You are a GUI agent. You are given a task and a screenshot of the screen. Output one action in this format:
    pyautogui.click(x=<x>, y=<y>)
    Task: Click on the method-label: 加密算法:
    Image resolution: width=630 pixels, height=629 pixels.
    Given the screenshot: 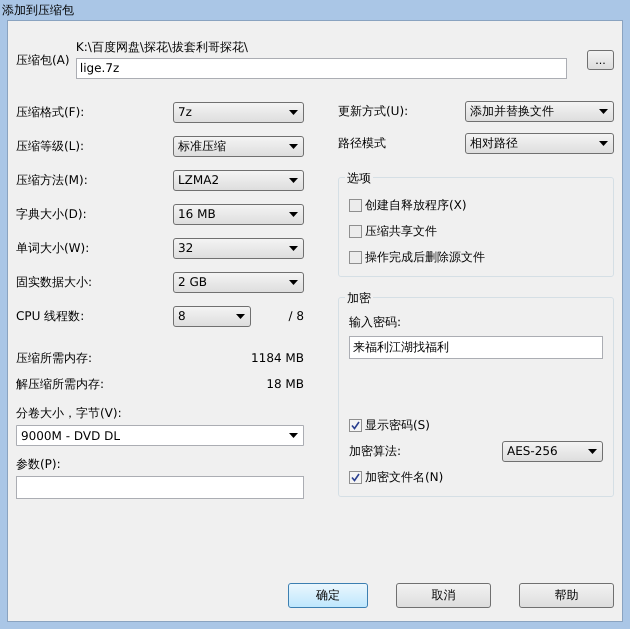 What is the action you would take?
    pyautogui.click(x=375, y=451)
    